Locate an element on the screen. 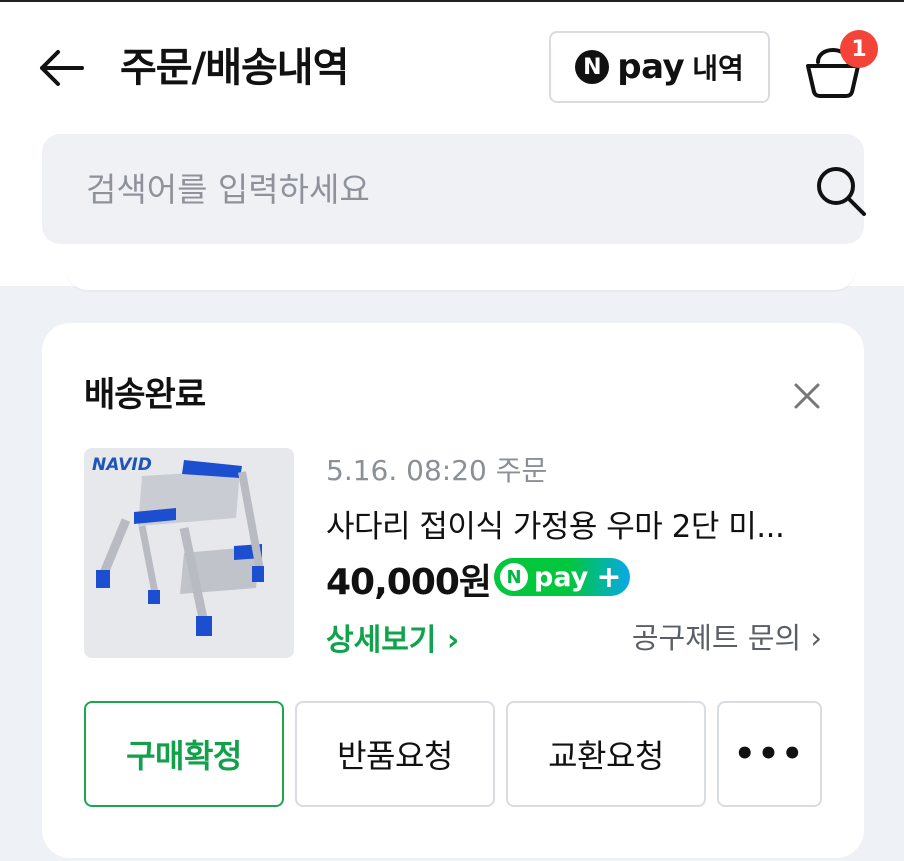 Image resolution: width=904 pixels, height=861 pixels. return-request-button: 반품요청 is located at coordinates (395, 754).